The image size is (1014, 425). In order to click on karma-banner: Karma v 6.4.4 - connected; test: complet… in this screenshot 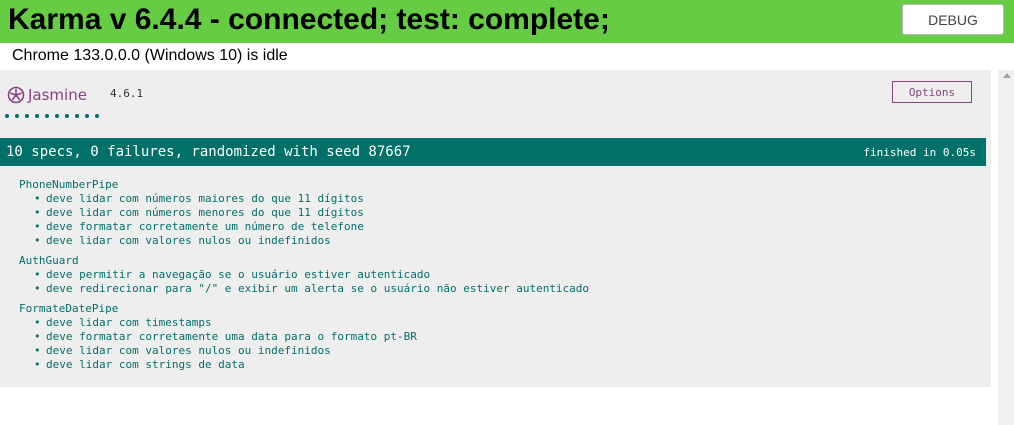, I will do `click(507, 21)`.